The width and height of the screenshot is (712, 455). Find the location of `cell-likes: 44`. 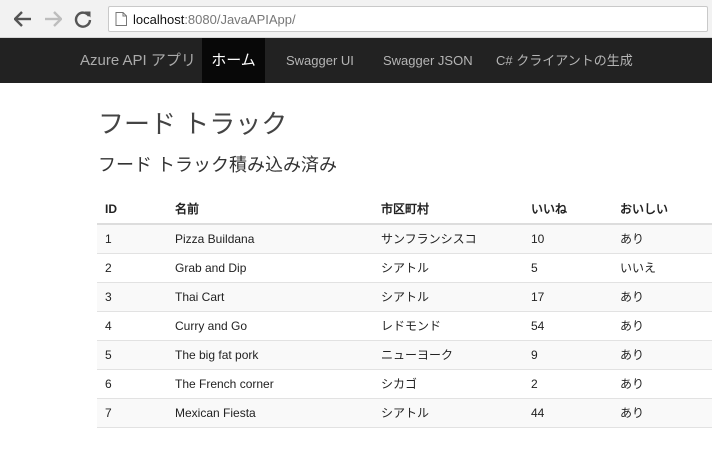

cell-likes: 44 is located at coordinates (567, 413).